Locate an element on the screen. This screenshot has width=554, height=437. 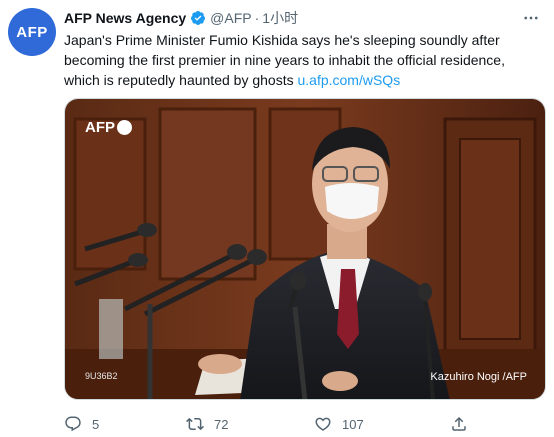
share-icon is located at coordinates (459, 423).